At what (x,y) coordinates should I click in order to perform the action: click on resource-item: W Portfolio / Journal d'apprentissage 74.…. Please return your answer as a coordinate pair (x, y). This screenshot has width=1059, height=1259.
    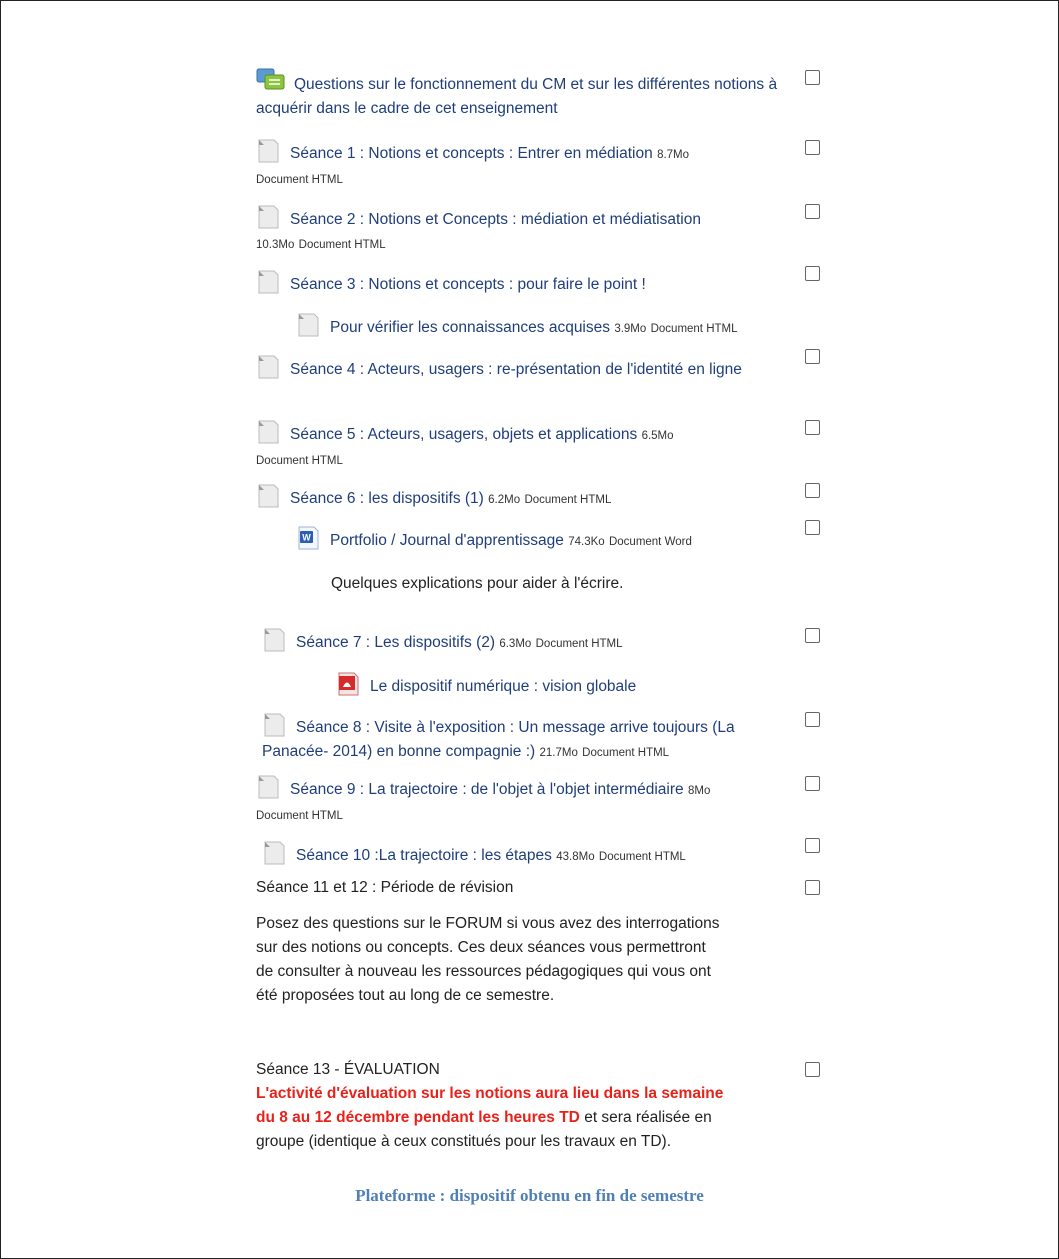
    Looking at the image, I should click on (546, 540).